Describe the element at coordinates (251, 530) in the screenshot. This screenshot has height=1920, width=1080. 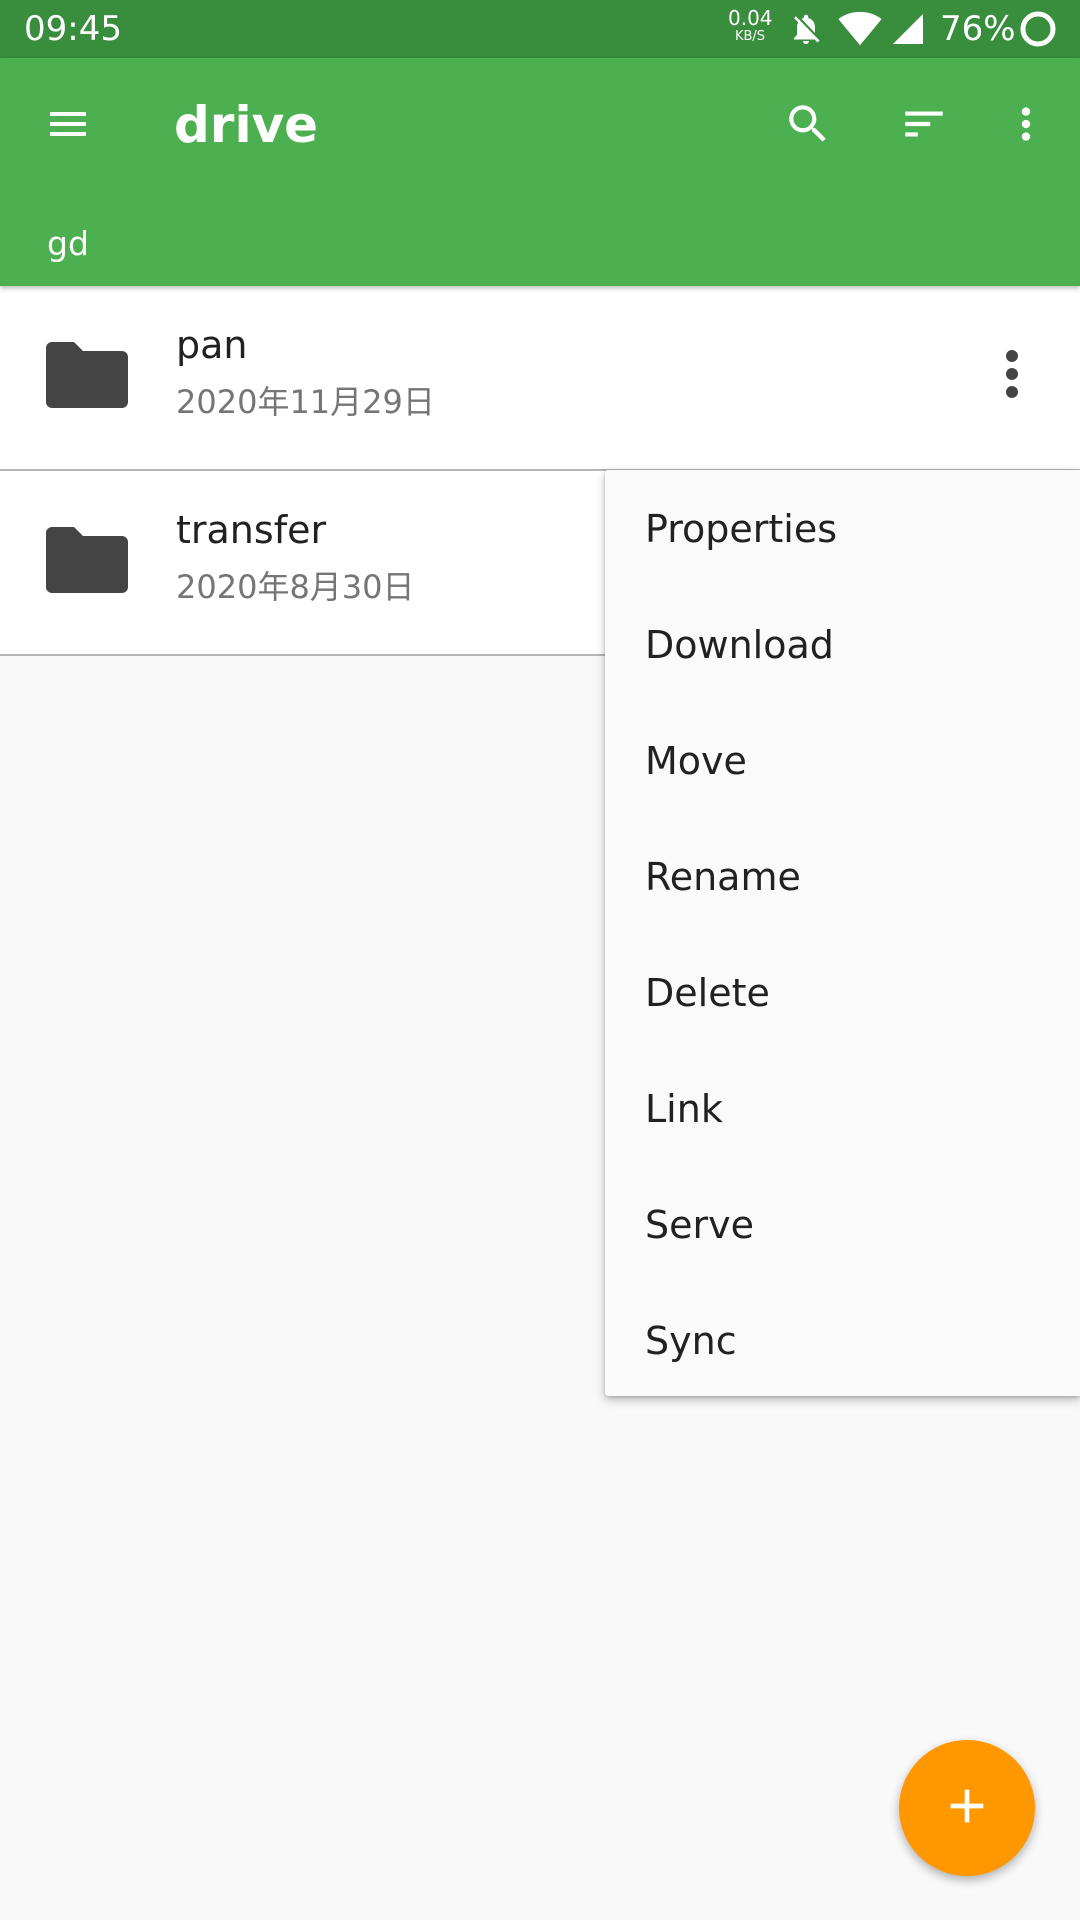
I see `file-name: transfer` at that location.